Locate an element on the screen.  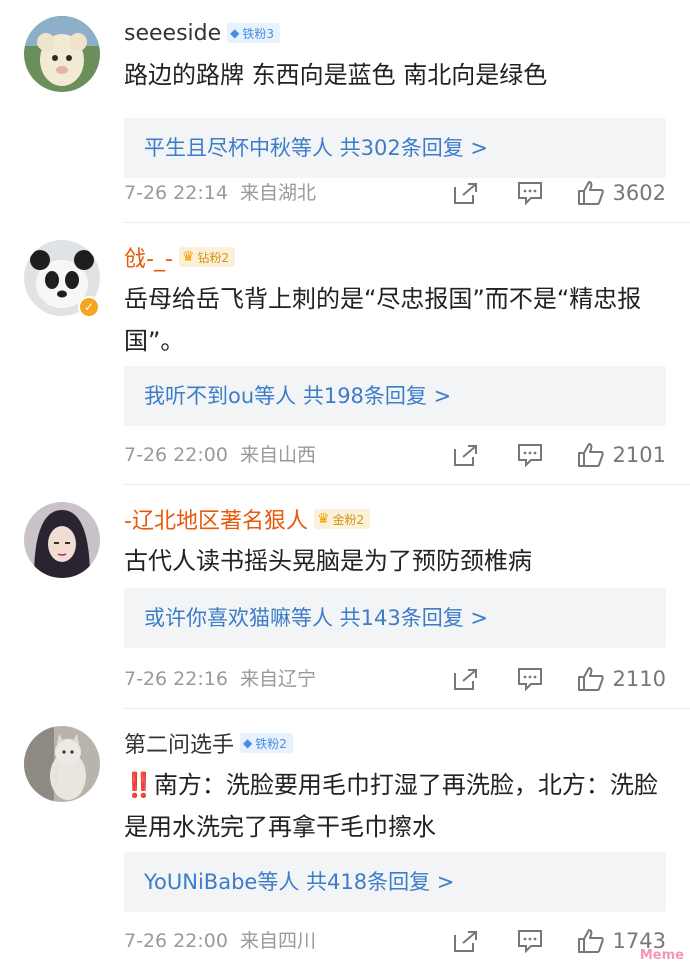
badge-label: 铁粉3 is located at coordinates (258, 33).